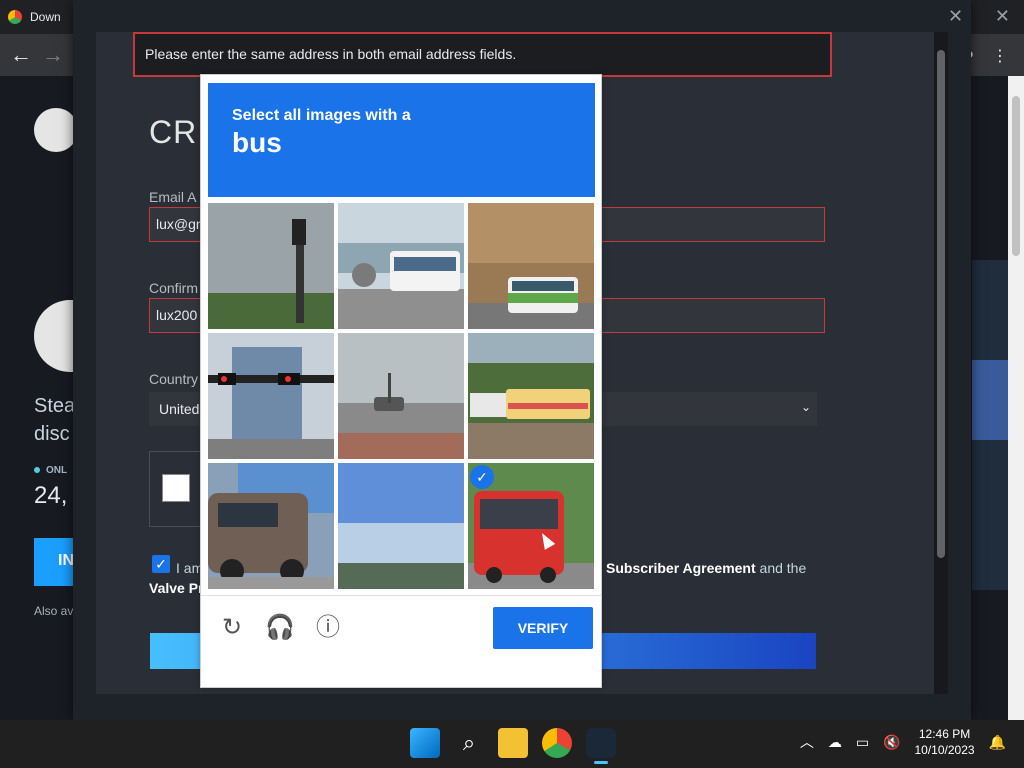  I want to click on install-button: IN, so click(54, 562).